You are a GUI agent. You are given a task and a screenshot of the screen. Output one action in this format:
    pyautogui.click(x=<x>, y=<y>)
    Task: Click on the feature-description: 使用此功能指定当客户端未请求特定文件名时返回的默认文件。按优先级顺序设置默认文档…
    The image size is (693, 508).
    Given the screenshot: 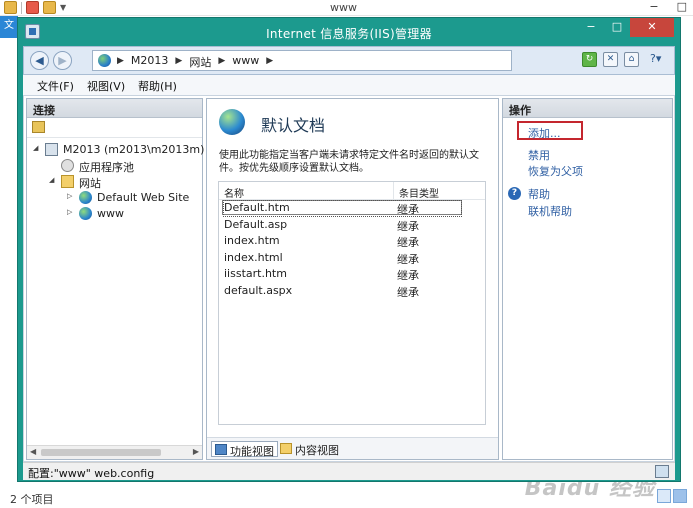 What is the action you would take?
    pyautogui.click(x=349, y=162)
    